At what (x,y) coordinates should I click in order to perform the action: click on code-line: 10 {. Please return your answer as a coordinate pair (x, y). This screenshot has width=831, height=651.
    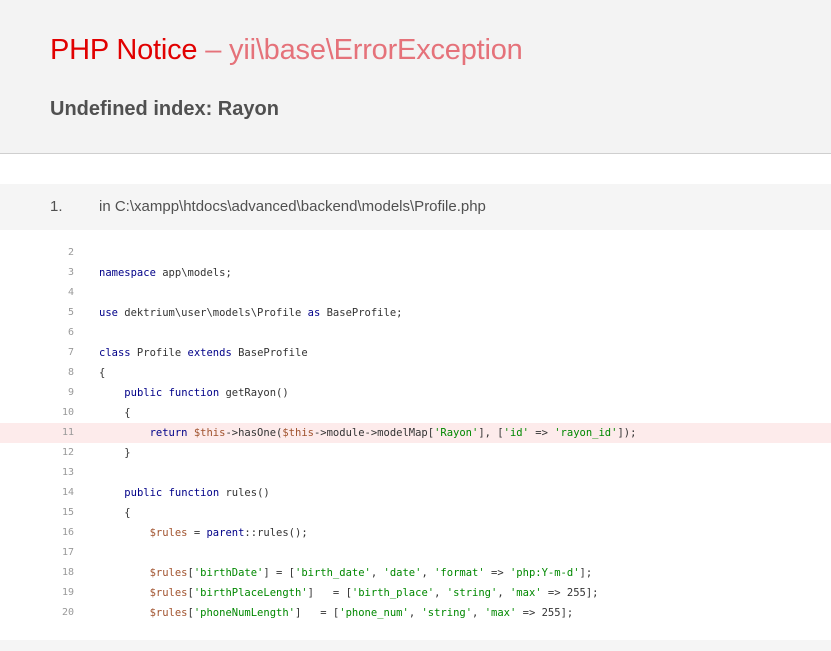
    Looking at the image, I should click on (415, 413).